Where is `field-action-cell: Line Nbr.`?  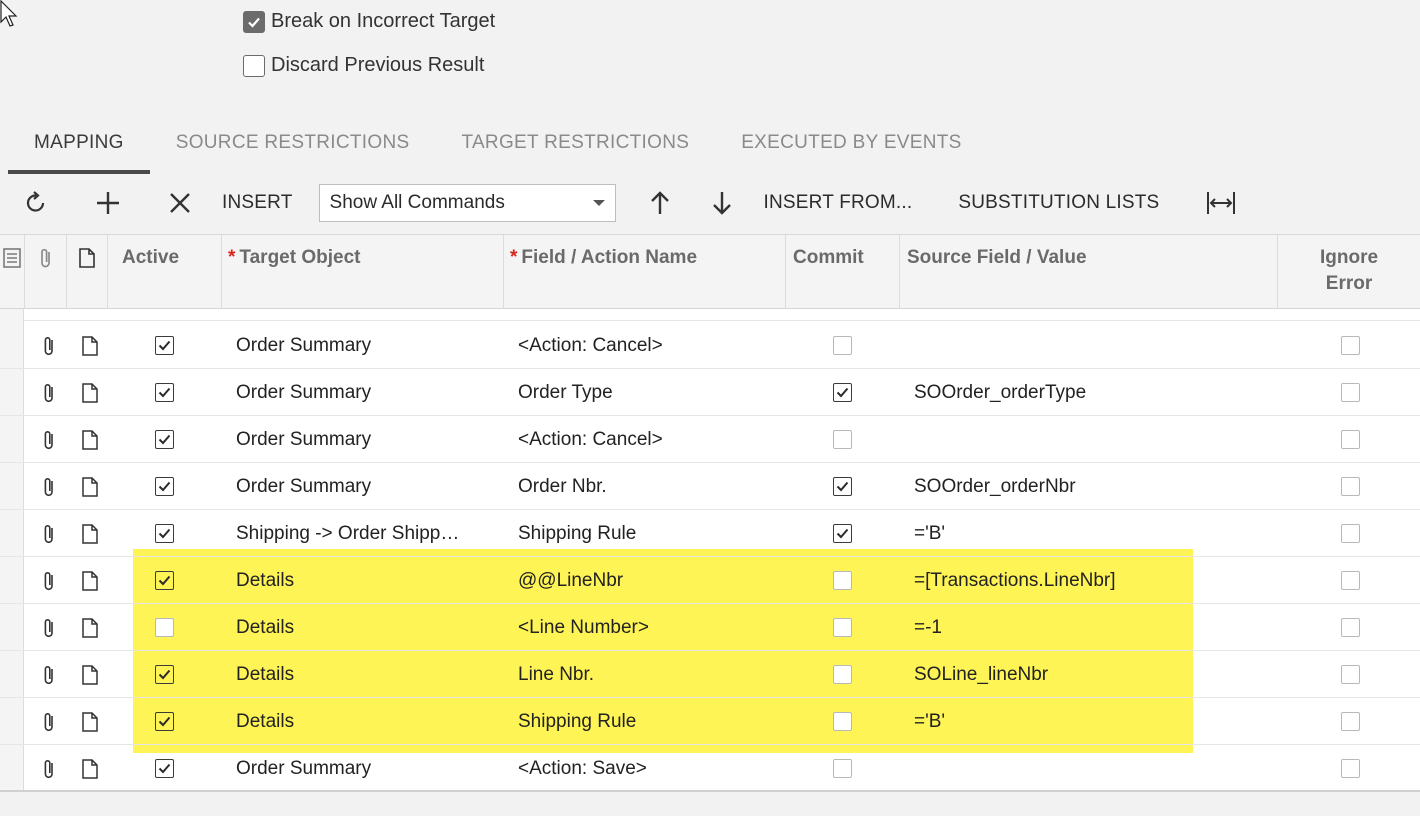 field-action-cell: Line Nbr. is located at coordinates (649, 674).